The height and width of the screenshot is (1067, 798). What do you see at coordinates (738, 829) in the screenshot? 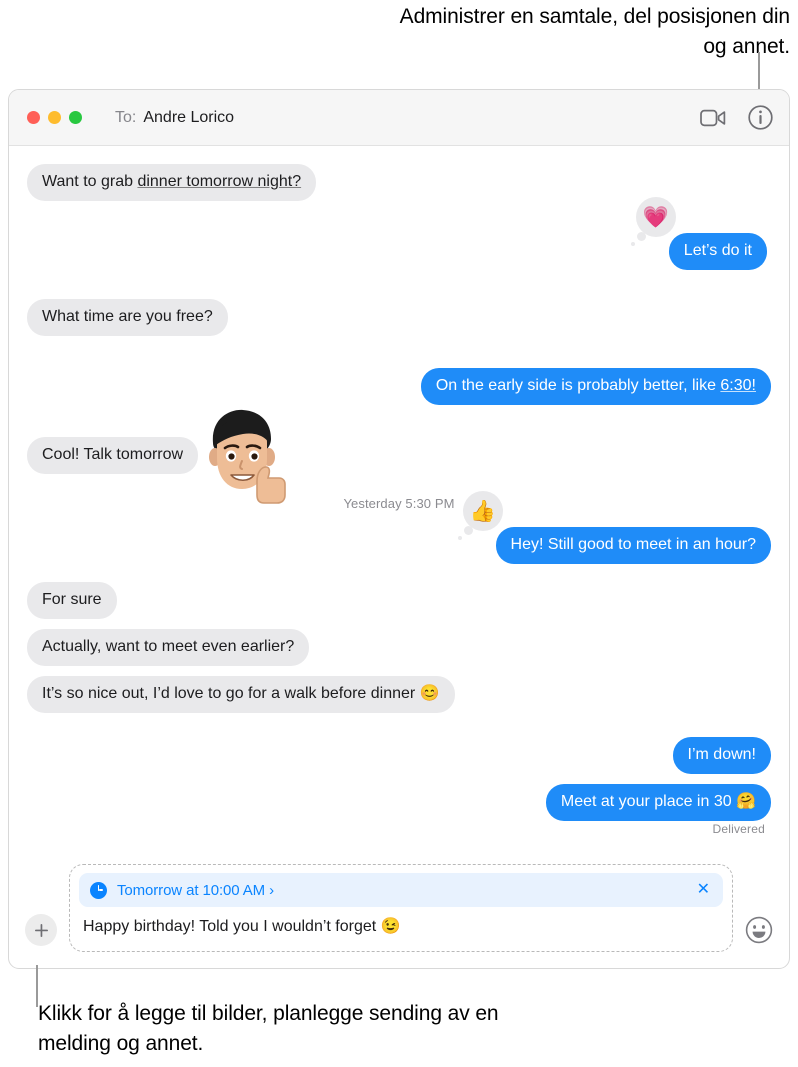
I see `delivery-status: Delivered` at bounding box center [738, 829].